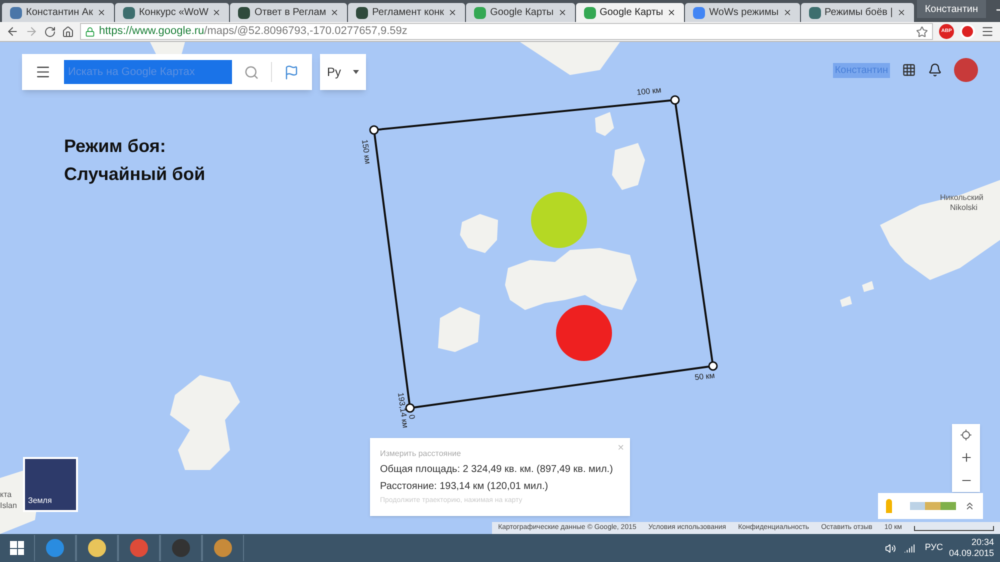 The width and height of the screenshot is (1000, 562). What do you see at coordinates (966, 70) in the screenshot?
I see `avatar` at bounding box center [966, 70].